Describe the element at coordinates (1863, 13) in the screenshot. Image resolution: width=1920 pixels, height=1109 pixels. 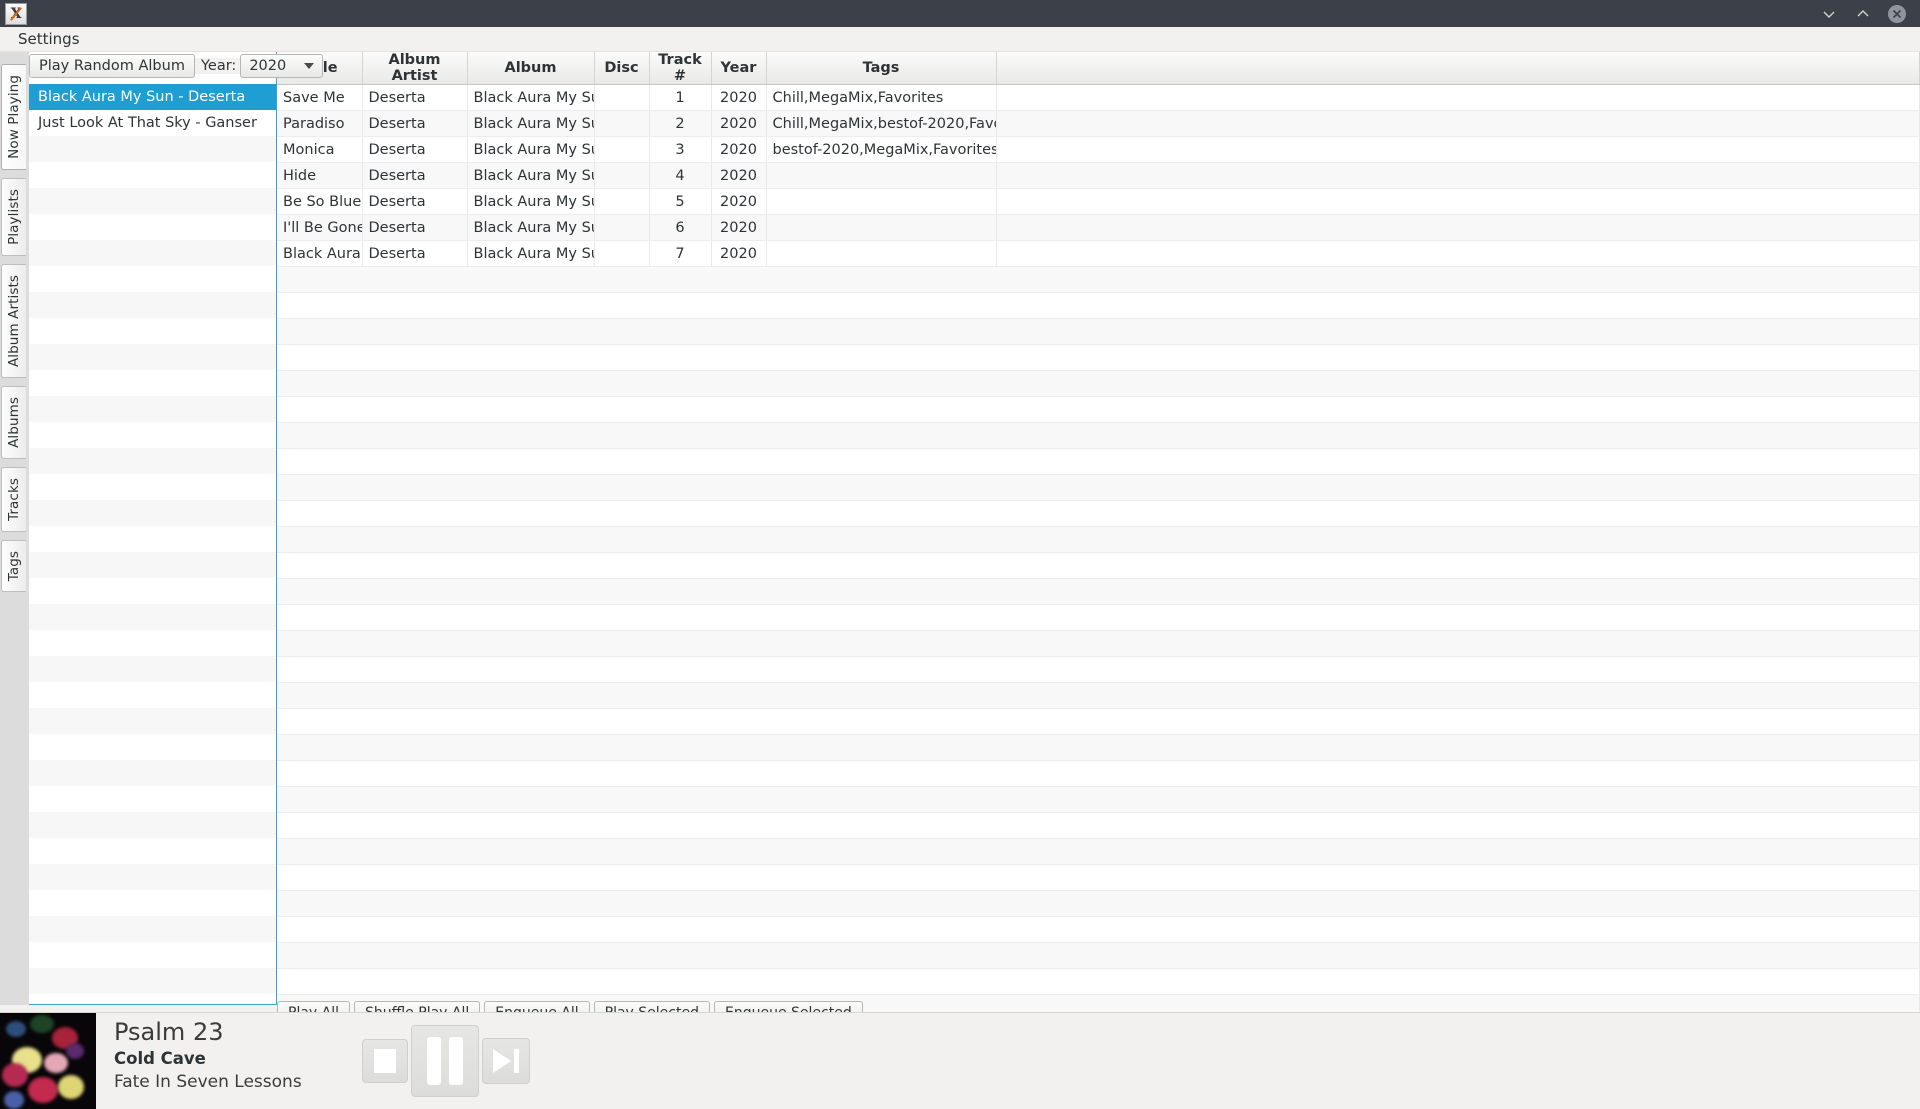
I see `chevron-up-icon` at that location.